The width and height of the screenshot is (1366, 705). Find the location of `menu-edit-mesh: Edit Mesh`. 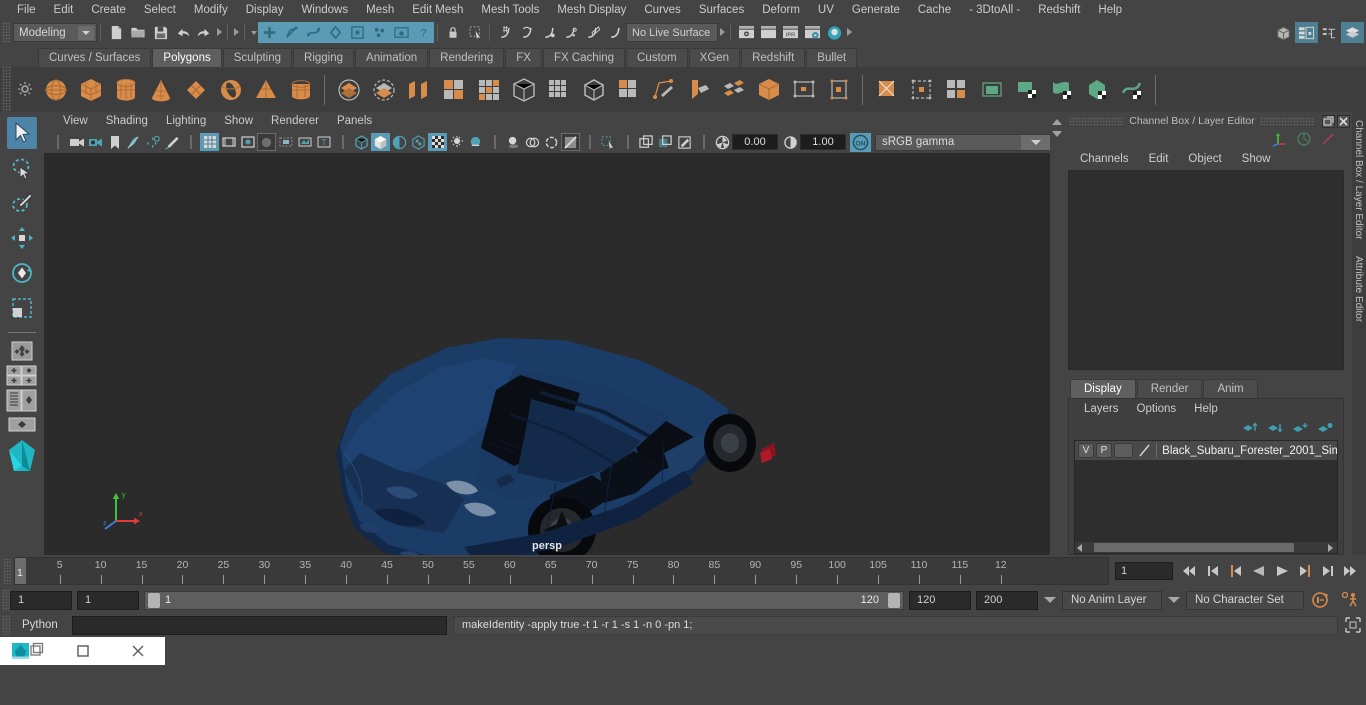

menu-edit-mesh: Edit Mesh is located at coordinates (437, 10).